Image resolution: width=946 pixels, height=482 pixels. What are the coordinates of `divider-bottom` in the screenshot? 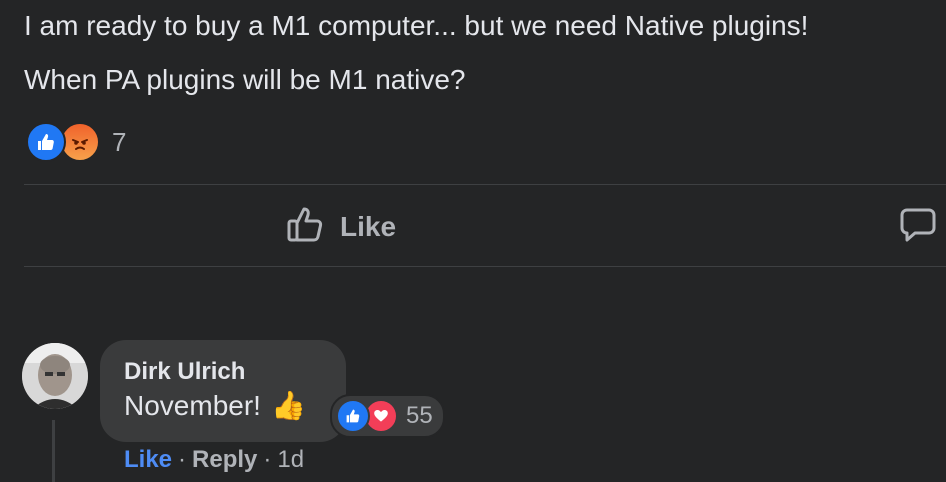 It's located at (485, 266).